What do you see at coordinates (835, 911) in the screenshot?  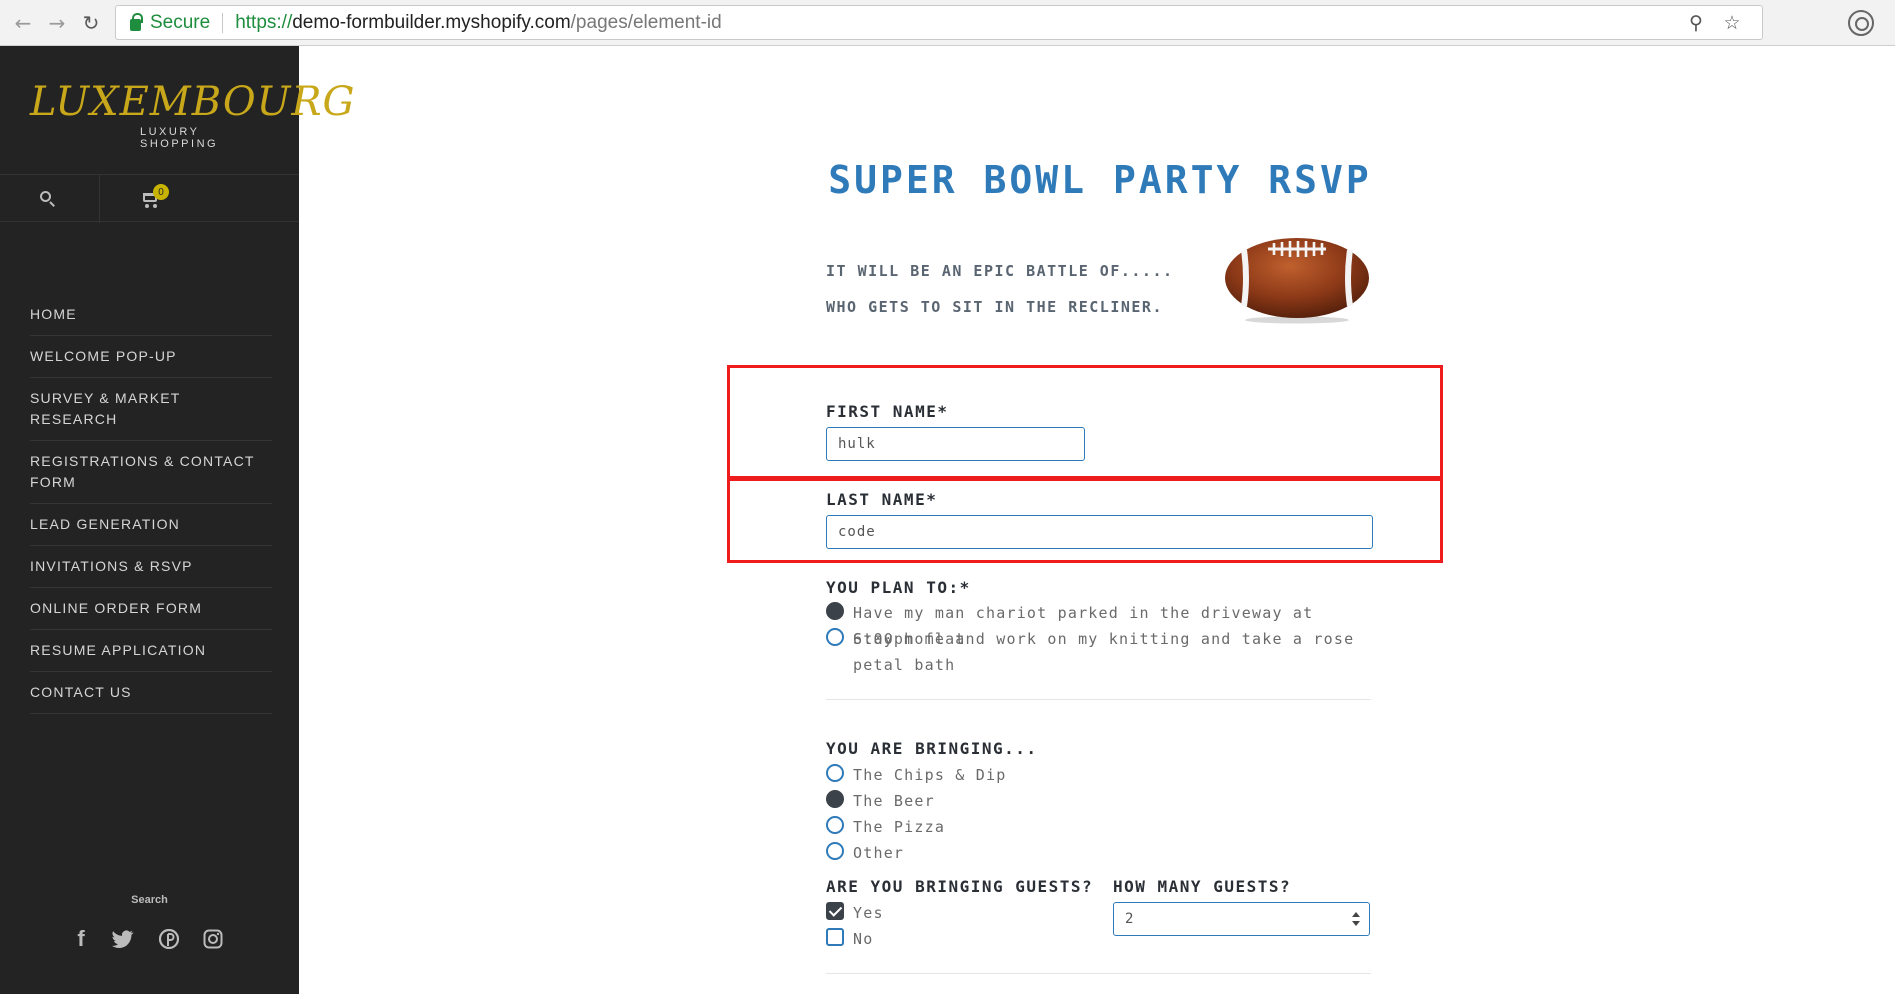 I see `guests-checkbox-yes` at bounding box center [835, 911].